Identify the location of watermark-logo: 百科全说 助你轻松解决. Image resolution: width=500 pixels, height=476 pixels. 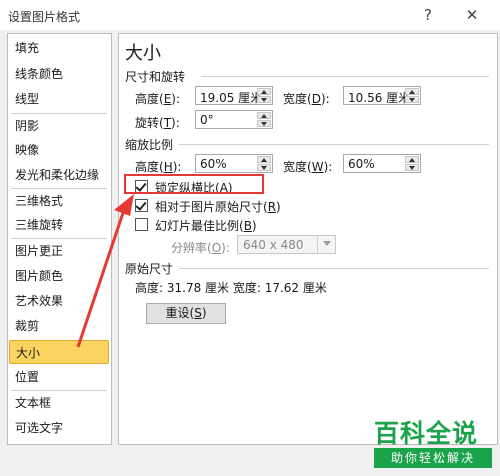
(434, 443).